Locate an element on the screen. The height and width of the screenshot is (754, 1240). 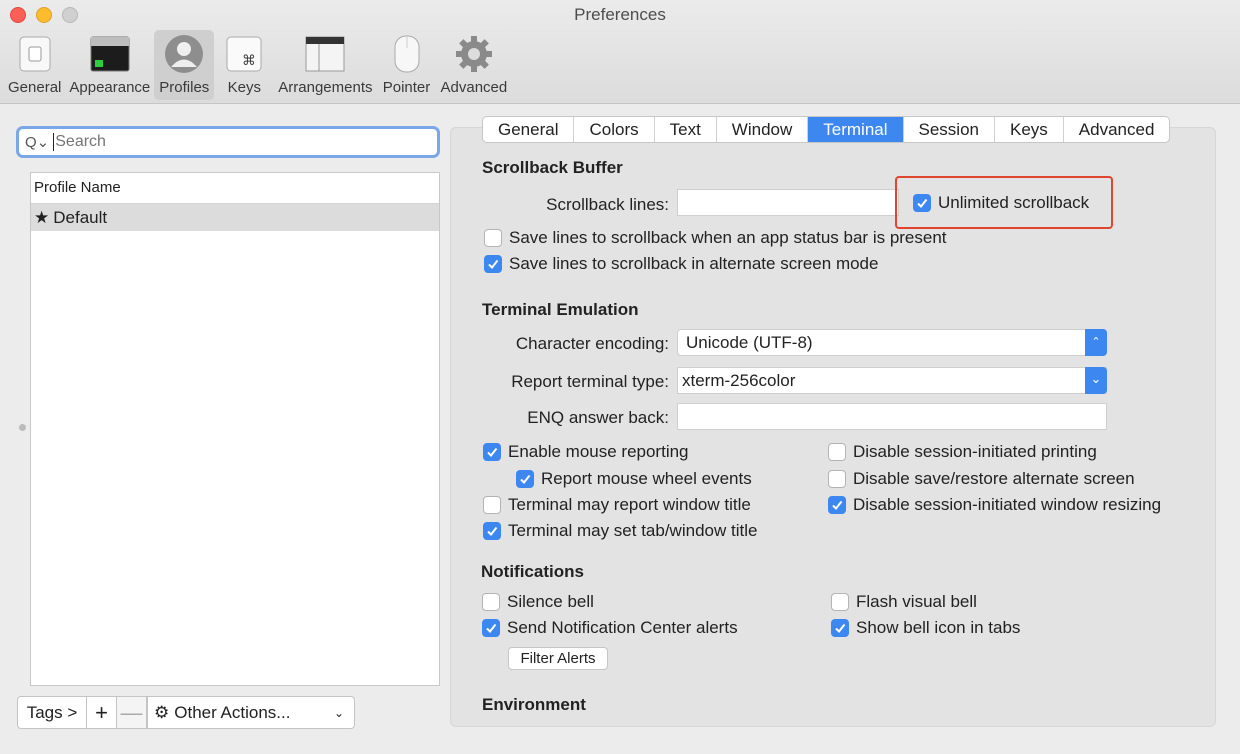
mouse-icon is located at coordinates (407, 54).